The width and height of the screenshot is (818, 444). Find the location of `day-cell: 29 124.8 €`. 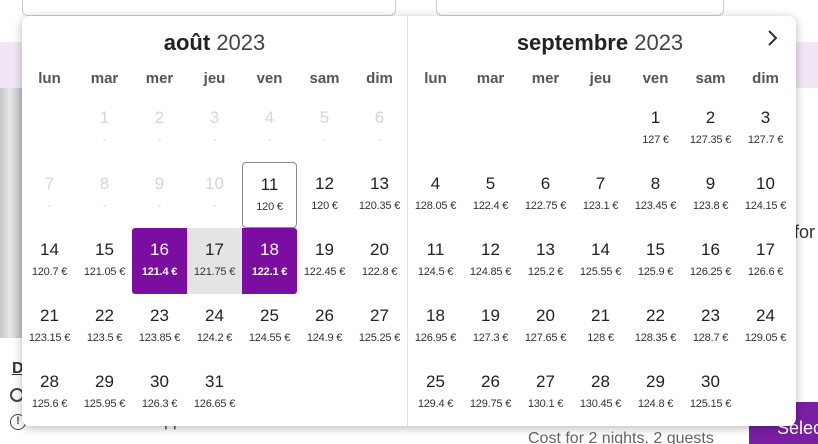

day-cell: 29 124.8 € is located at coordinates (655, 393).